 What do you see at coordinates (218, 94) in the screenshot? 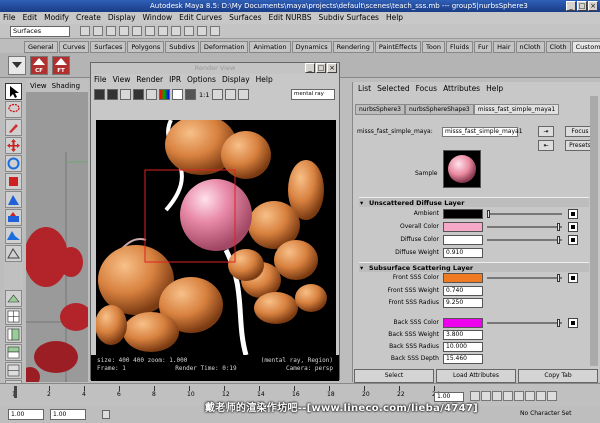
I see `keep-image-icon` at bounding box center [218, 94].